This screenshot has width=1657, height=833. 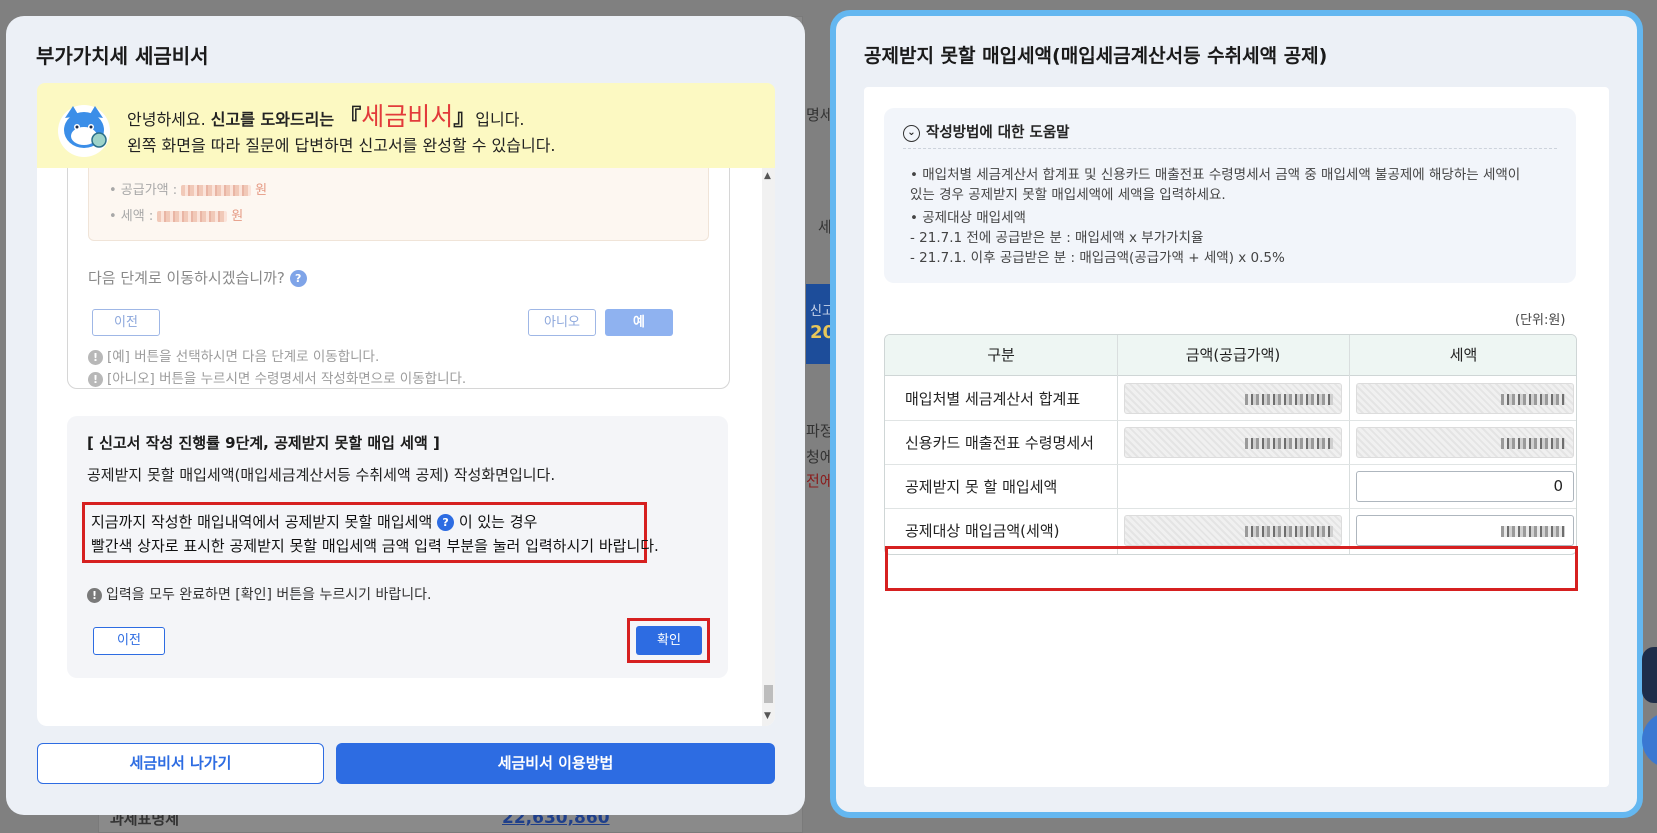 I want to click on note-no: ! [아니오] 버튼을 누르시면 수령명세서 작성화면으로 이동합니다., so click(x=277, y=377).